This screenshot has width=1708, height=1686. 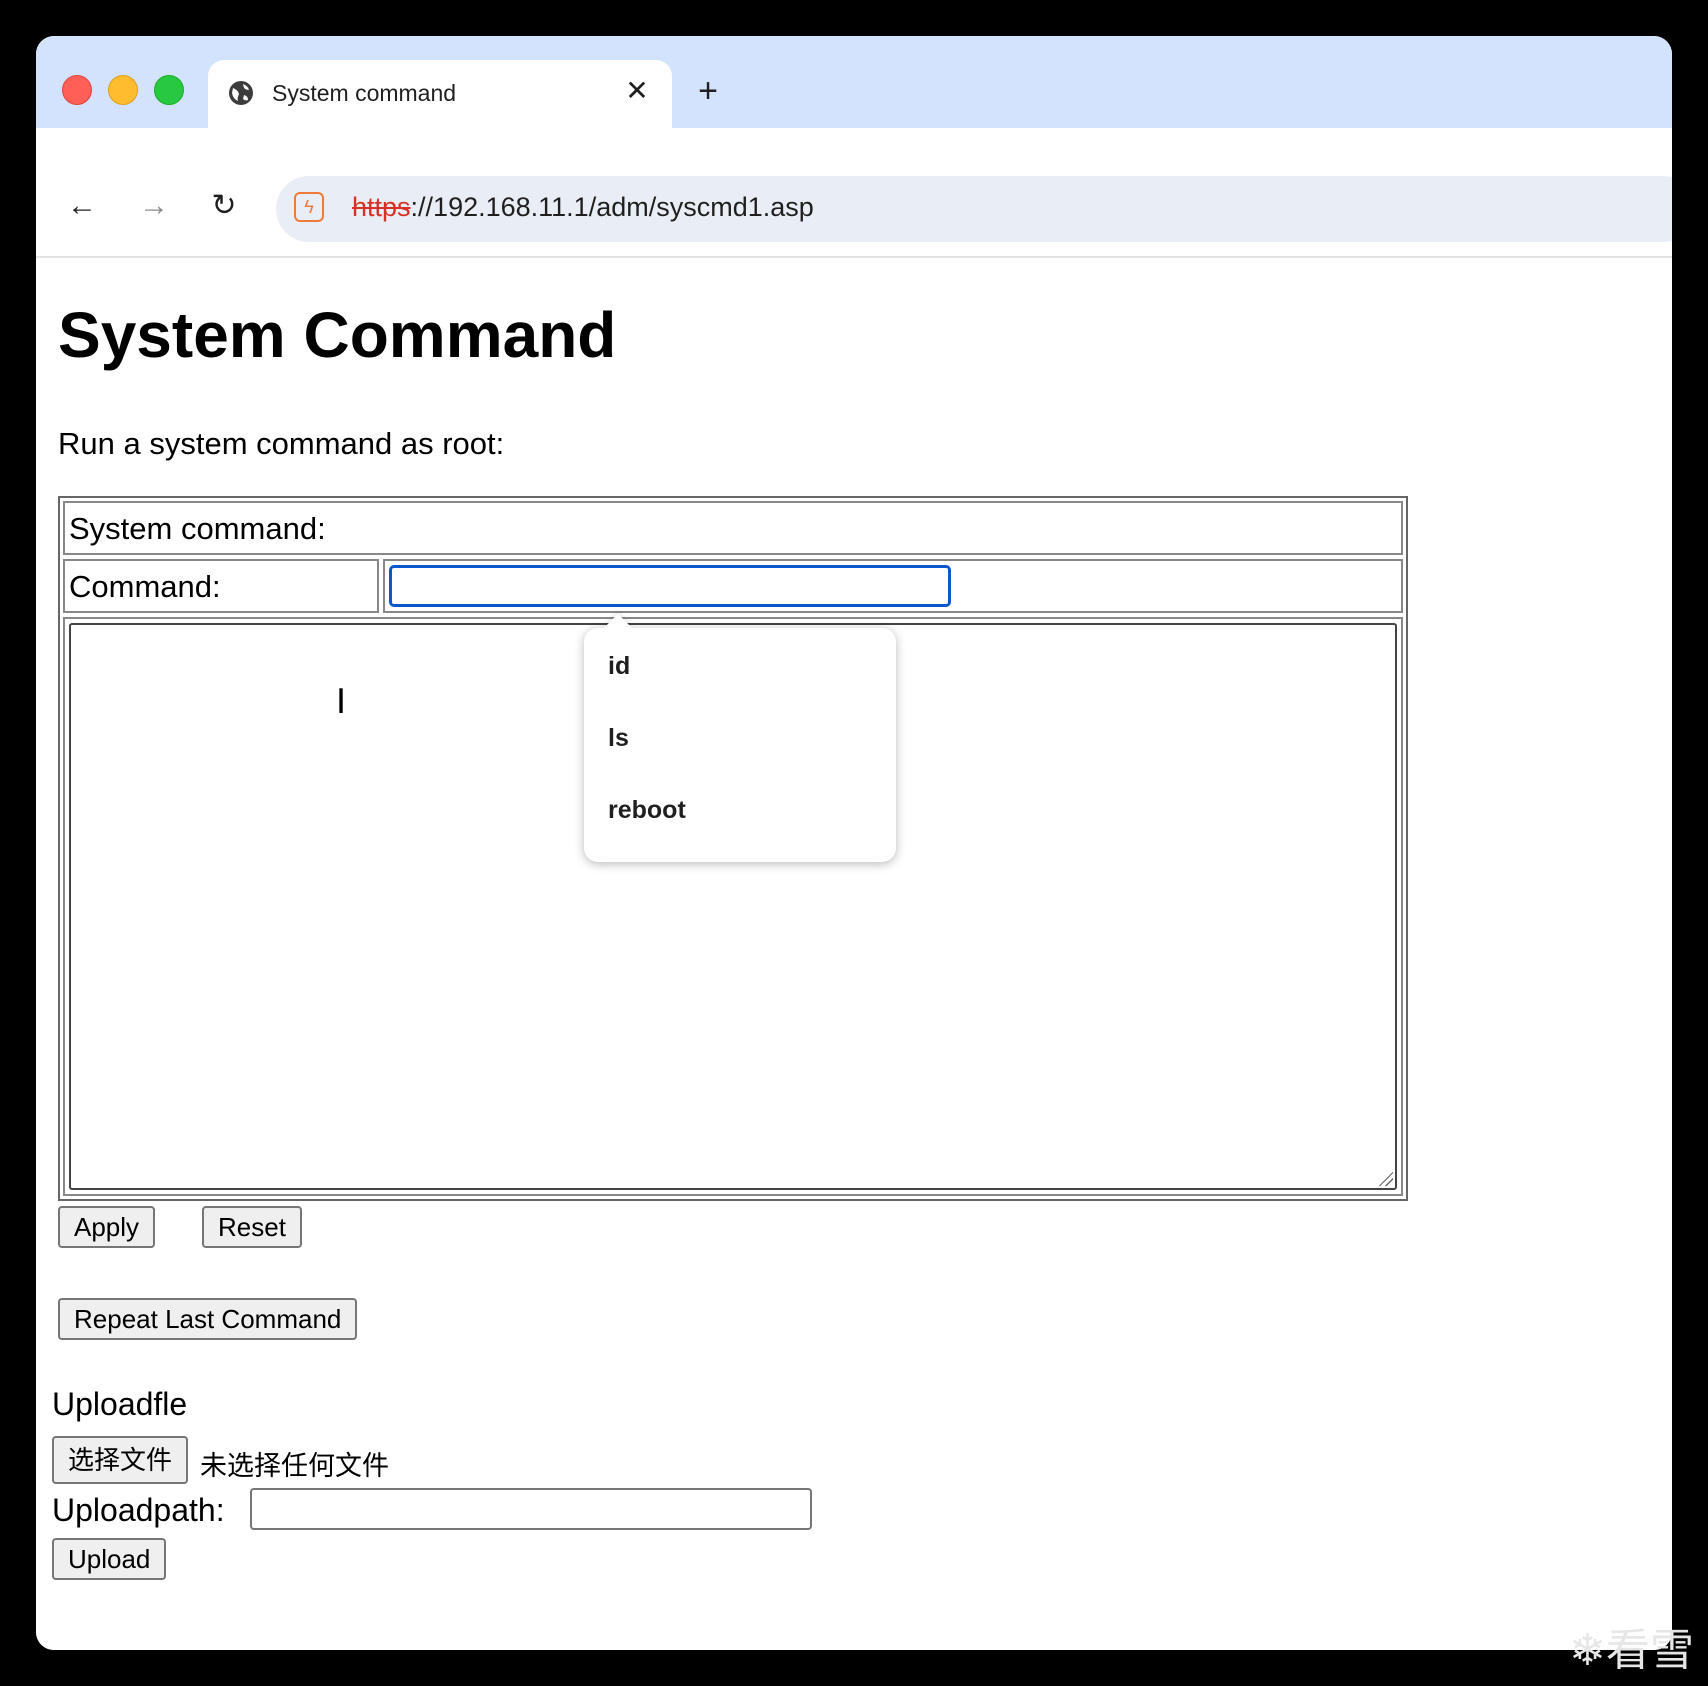 I want to click on intro-text: Run a system command as root:, so click(x=281, y=443).